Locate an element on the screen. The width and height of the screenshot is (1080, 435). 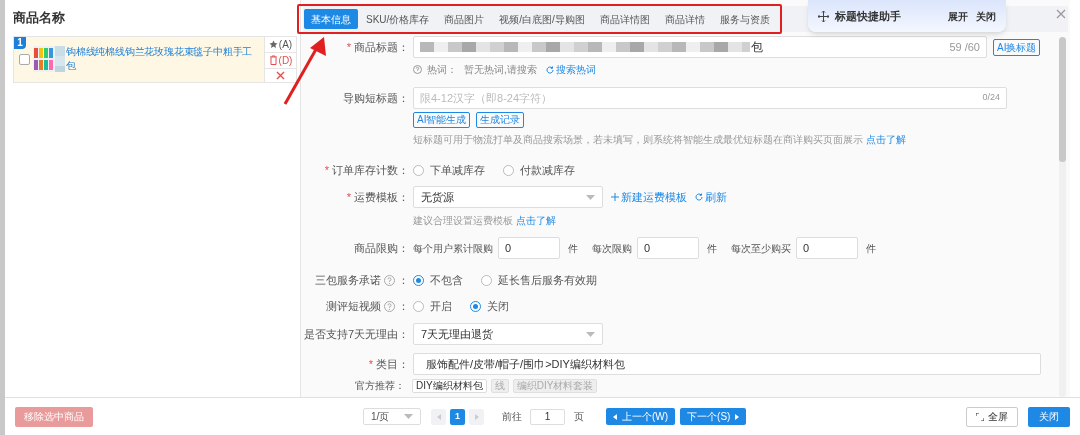
page-unit: 页 is located at coordinates (579, 417).